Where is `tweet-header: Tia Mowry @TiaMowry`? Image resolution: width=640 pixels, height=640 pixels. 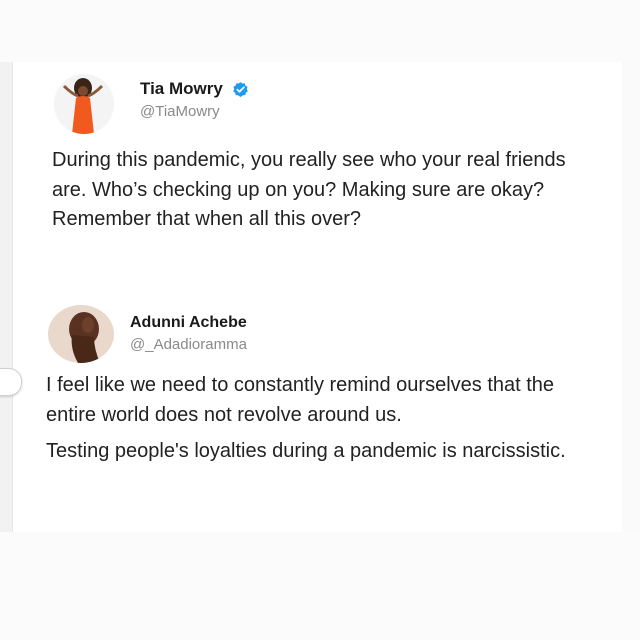 tweet-header: Tia Mowry @TiaMowry is located at coordinates (332, 102).